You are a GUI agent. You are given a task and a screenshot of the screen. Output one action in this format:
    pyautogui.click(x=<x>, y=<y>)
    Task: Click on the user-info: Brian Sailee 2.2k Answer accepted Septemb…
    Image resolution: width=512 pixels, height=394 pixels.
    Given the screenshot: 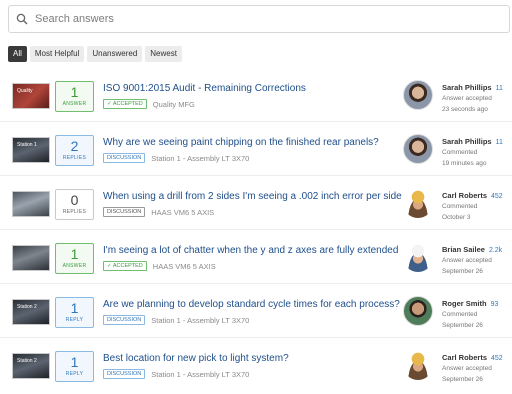 What is the action you would take?
    pyautogui.click(x=472, y=260)
    